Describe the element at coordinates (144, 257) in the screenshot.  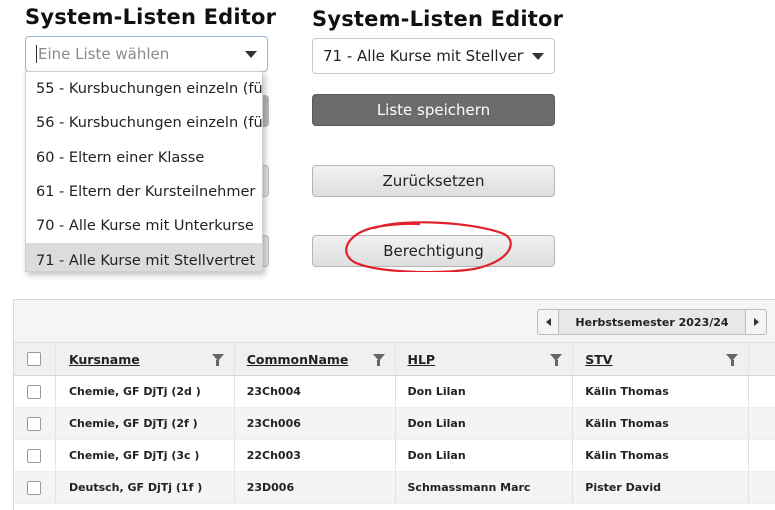
I see `dropdown-item-selected: 71 - Alle Kurse mit Stellvertret` at that location.